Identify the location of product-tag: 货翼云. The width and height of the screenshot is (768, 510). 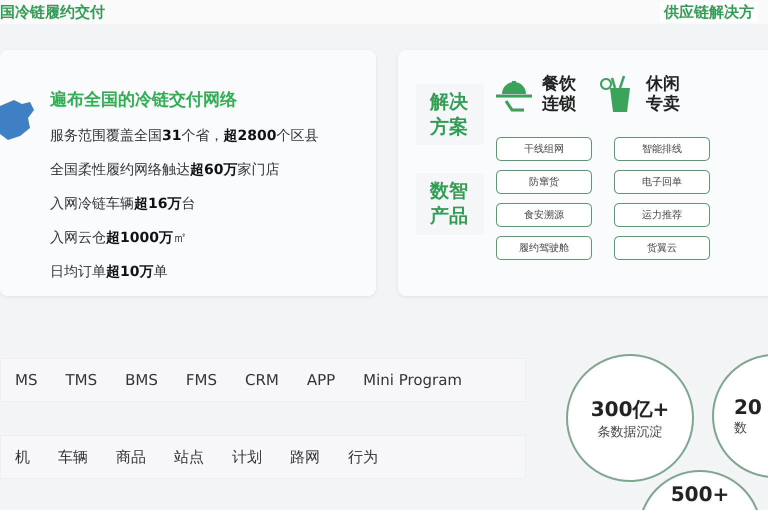
(662, 248).